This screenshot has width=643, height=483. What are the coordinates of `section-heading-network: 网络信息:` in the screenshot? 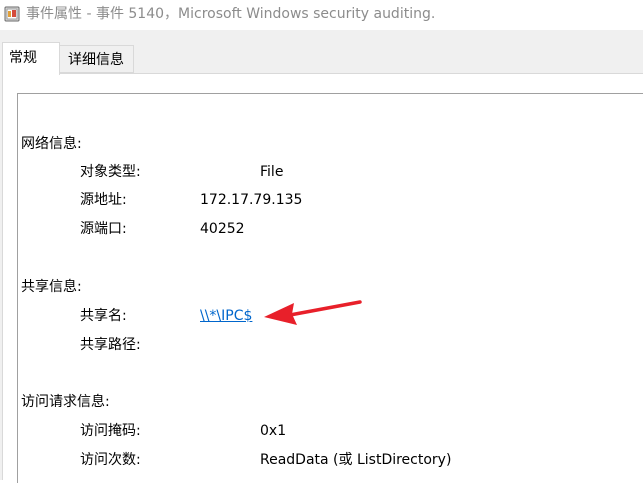 It's located at (51, 144).